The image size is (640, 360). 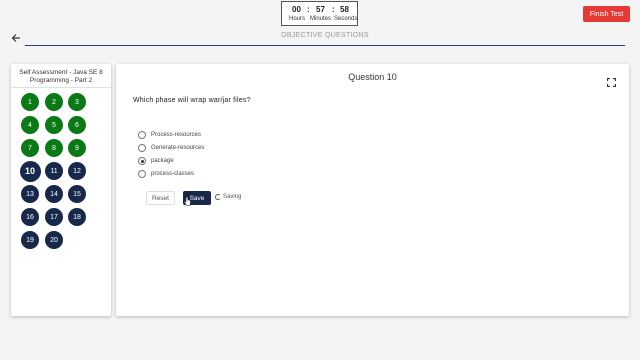 I want to click on answer-option: Generate-resources, so click(x=171, y=148).